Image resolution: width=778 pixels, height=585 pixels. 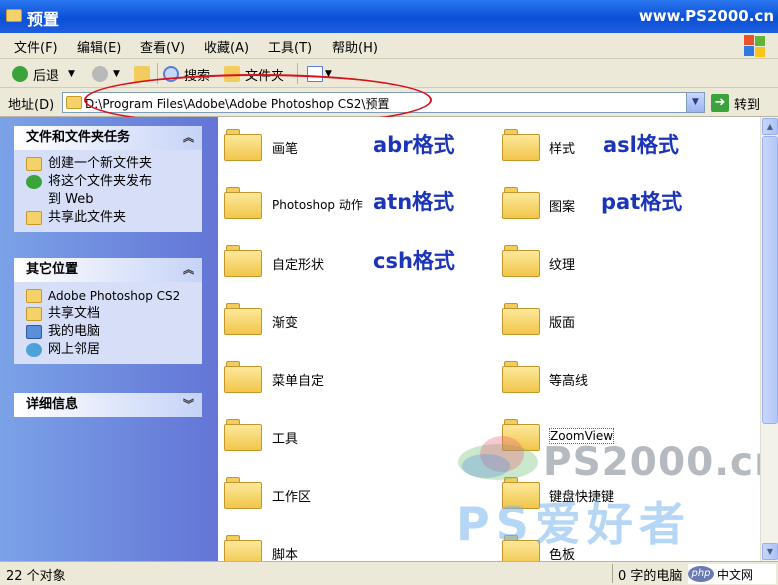 I want to click on places-panel-header: 其它位置 ︽, so click(x=108, y=270).